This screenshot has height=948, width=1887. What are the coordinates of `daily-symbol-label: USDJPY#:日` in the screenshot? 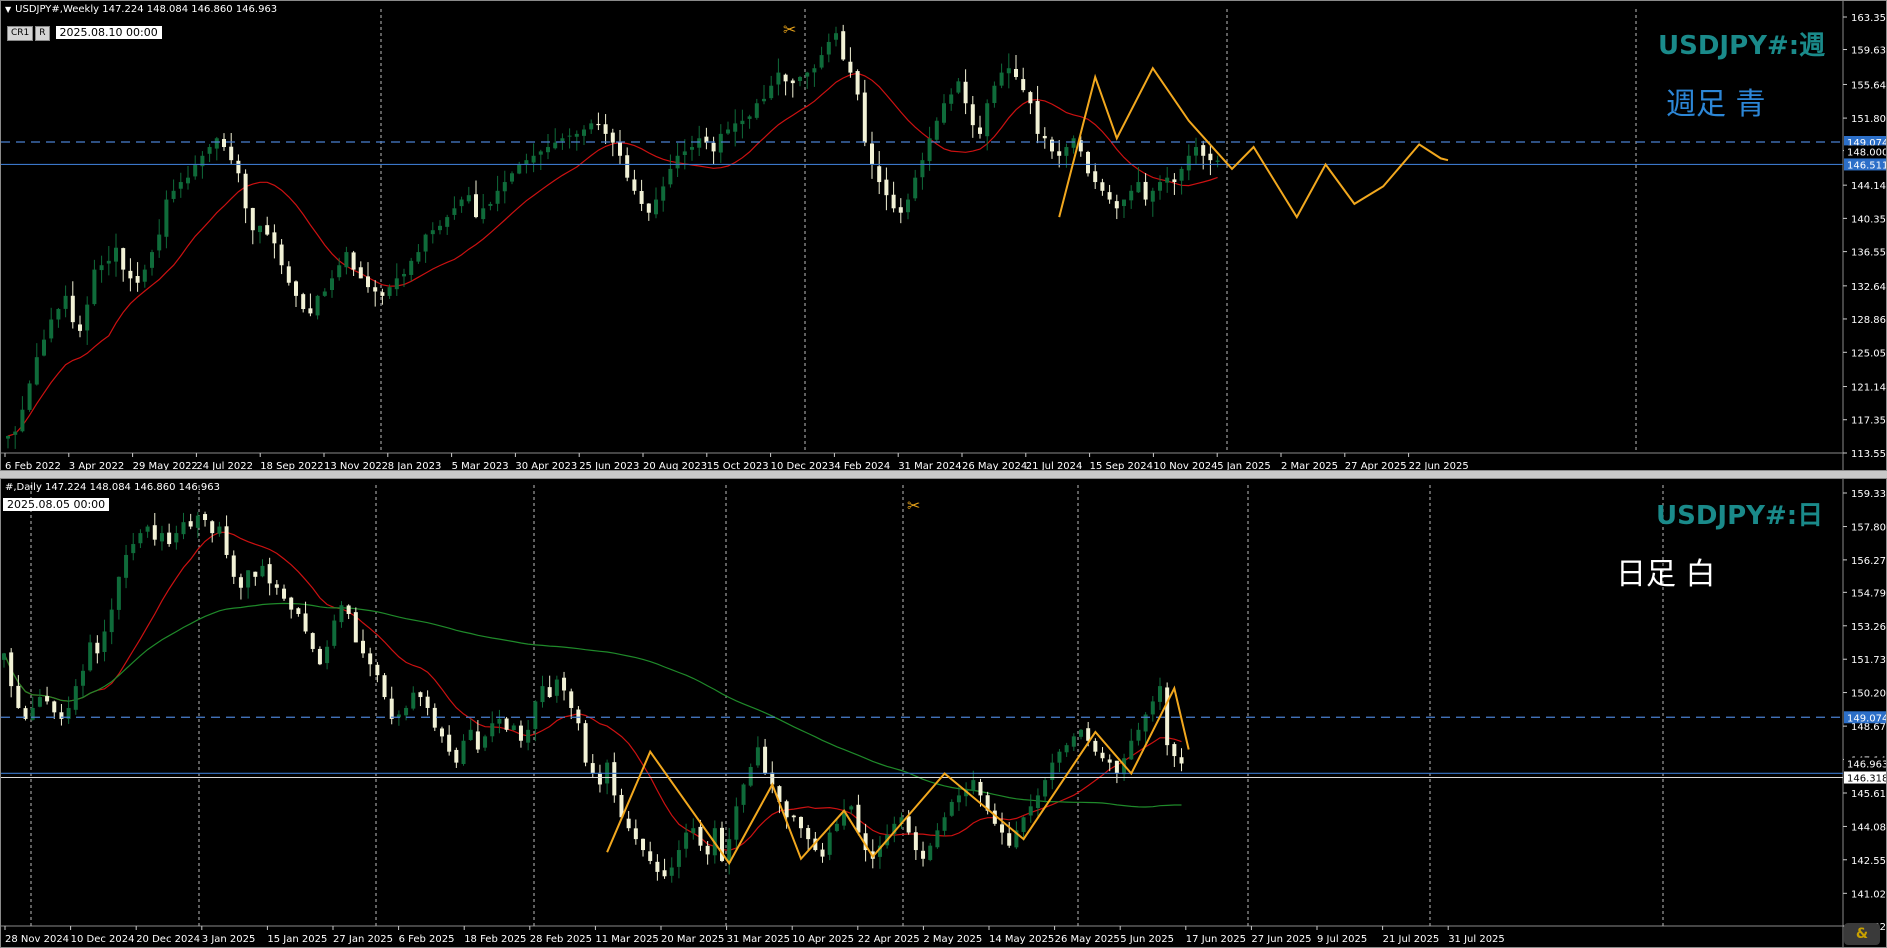 It's located at (1740, 516).